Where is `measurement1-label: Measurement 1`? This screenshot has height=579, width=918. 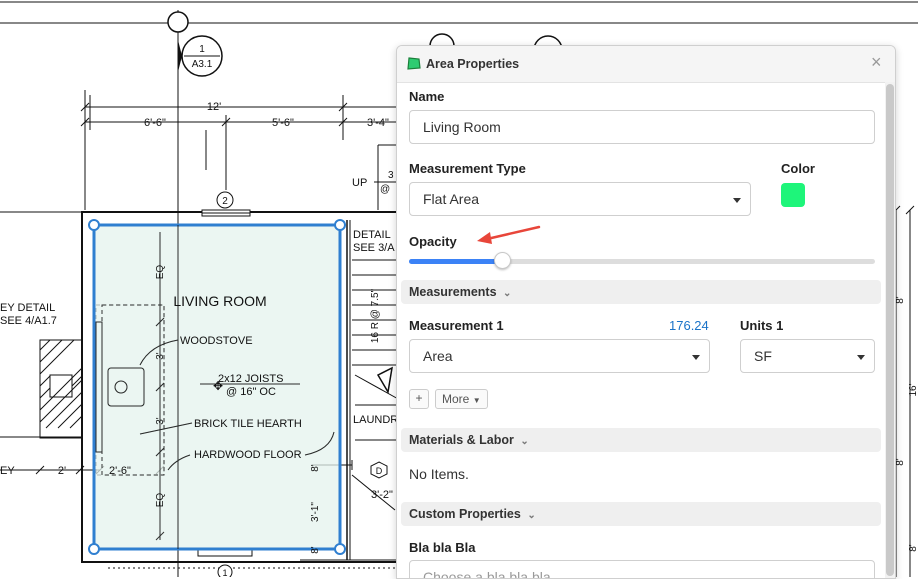 measurement1-label: Measurement 1 is located at coordinates (456, 325).